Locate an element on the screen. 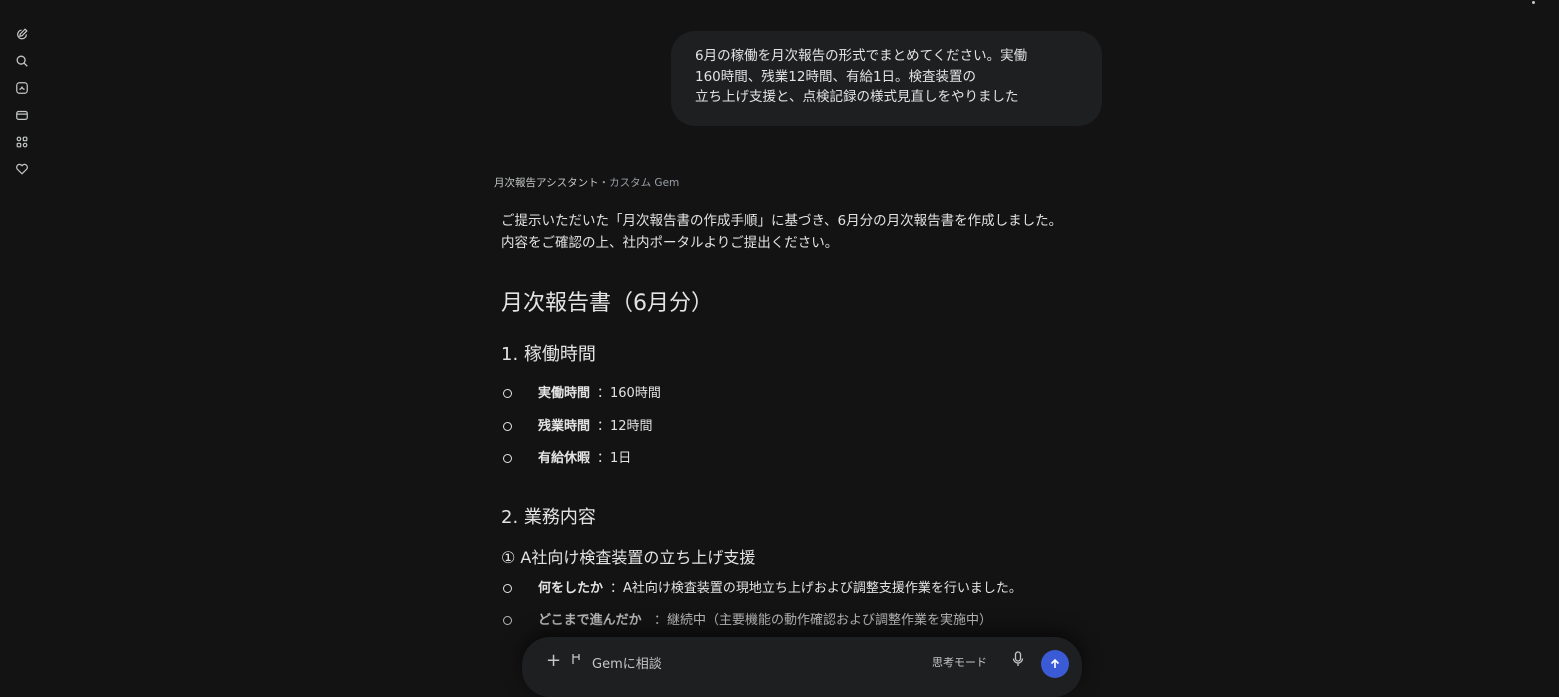 This screenshot has height=697, width=1559. gem-name: 月次報告アシスタント is located at coordinates (546, 183).